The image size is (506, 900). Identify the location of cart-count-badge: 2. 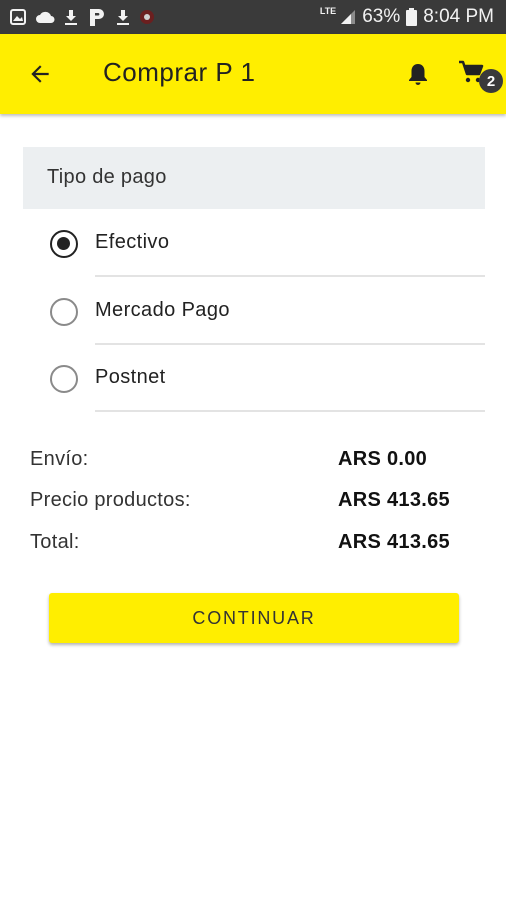
(491, 81).